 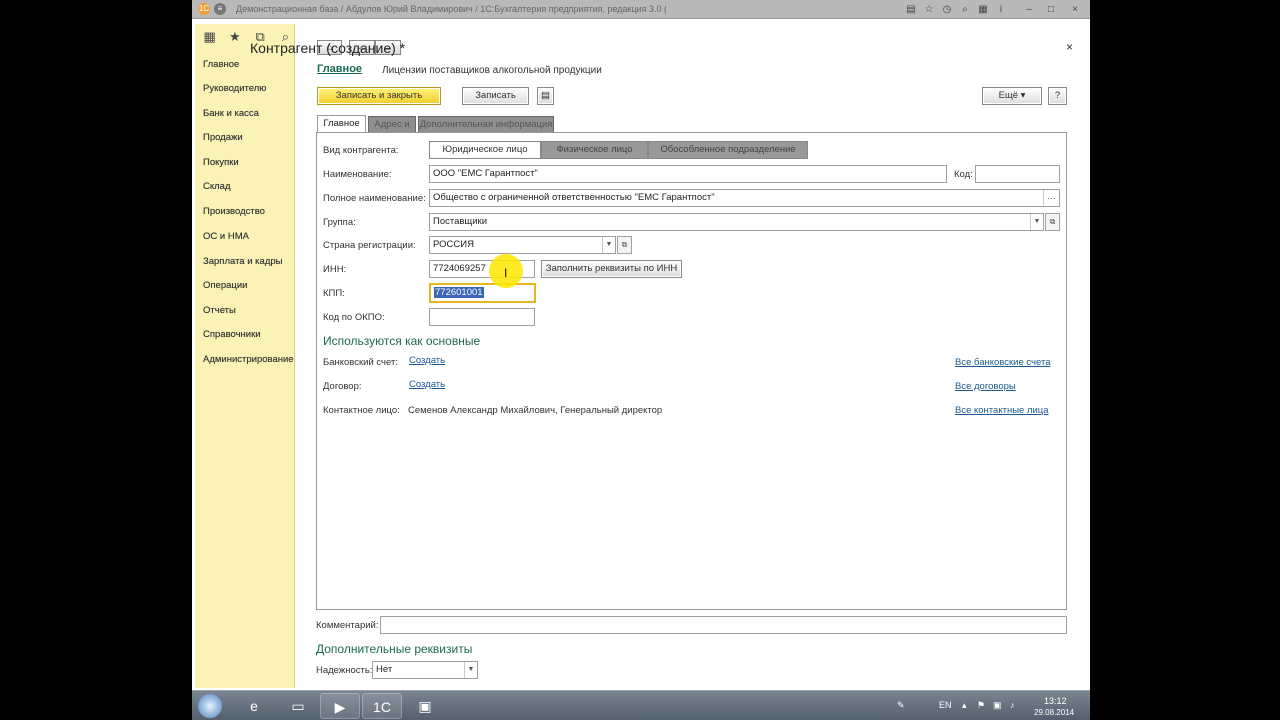 I want to click on sidebar-item-fixed-assets: ОС и НМА, so click(x=226, y=236).